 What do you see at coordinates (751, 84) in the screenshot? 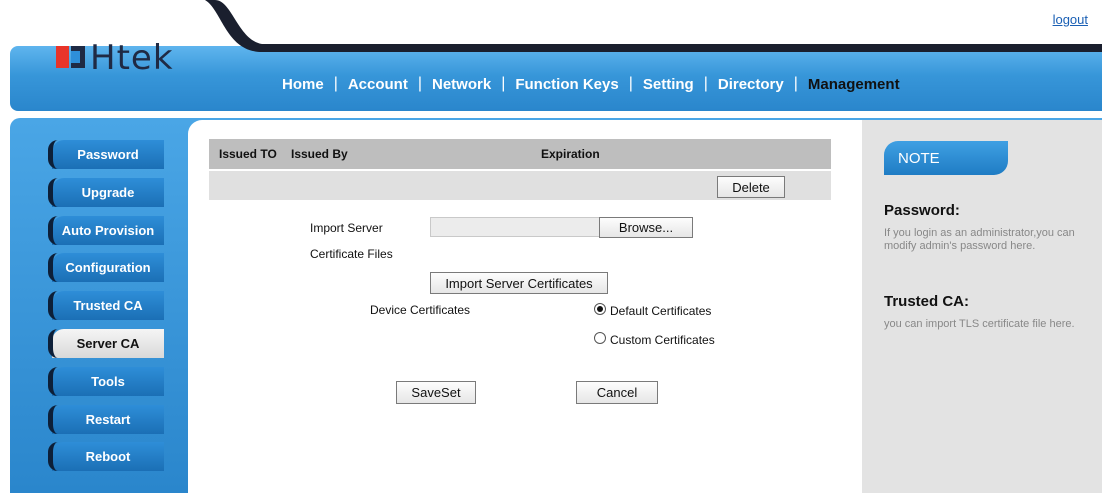
I see `nav-directory: Directory` at bounding box center [751, 84].